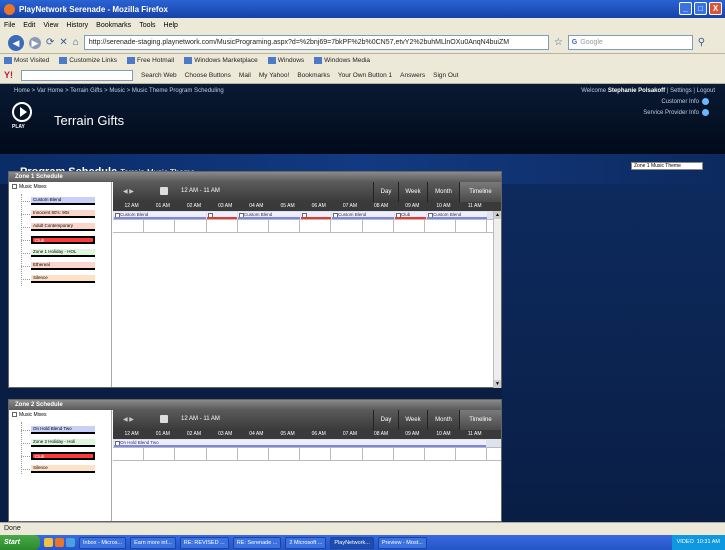  Describe the element at coordinates (365, 75) in the screenshot. I see `yahoo-own-button: Your Own Button 1` at that location.